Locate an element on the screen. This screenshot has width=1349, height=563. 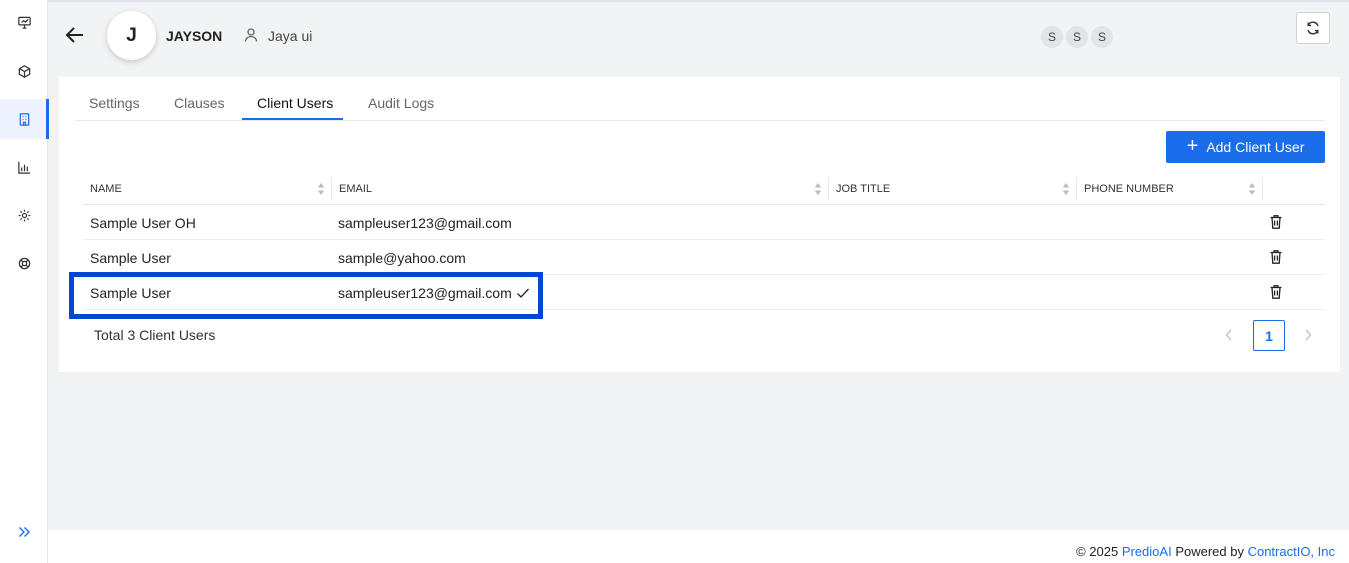
footer-brand-link: PredioAI is located at coordinates (1147, 551).